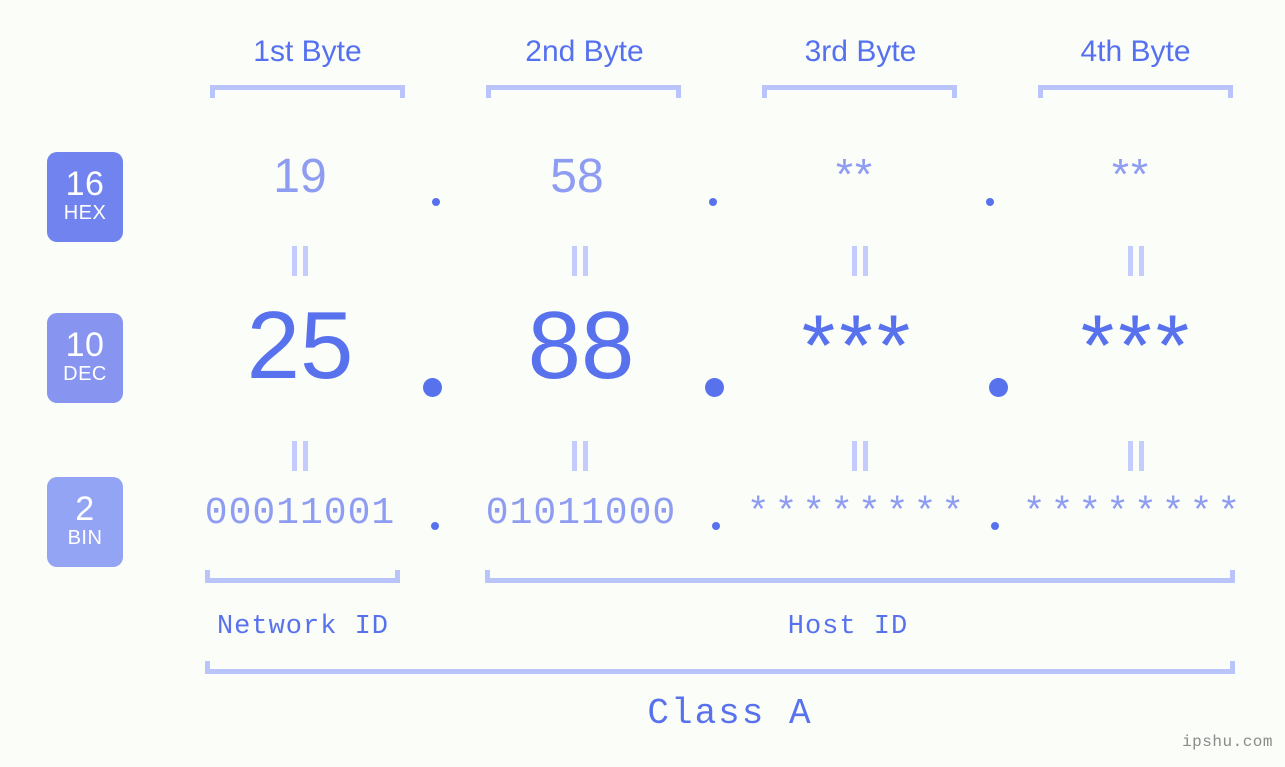 This screenshot has height=767, width=1285. I want to click on watermark: ipshu.com, so click(1227, 742).